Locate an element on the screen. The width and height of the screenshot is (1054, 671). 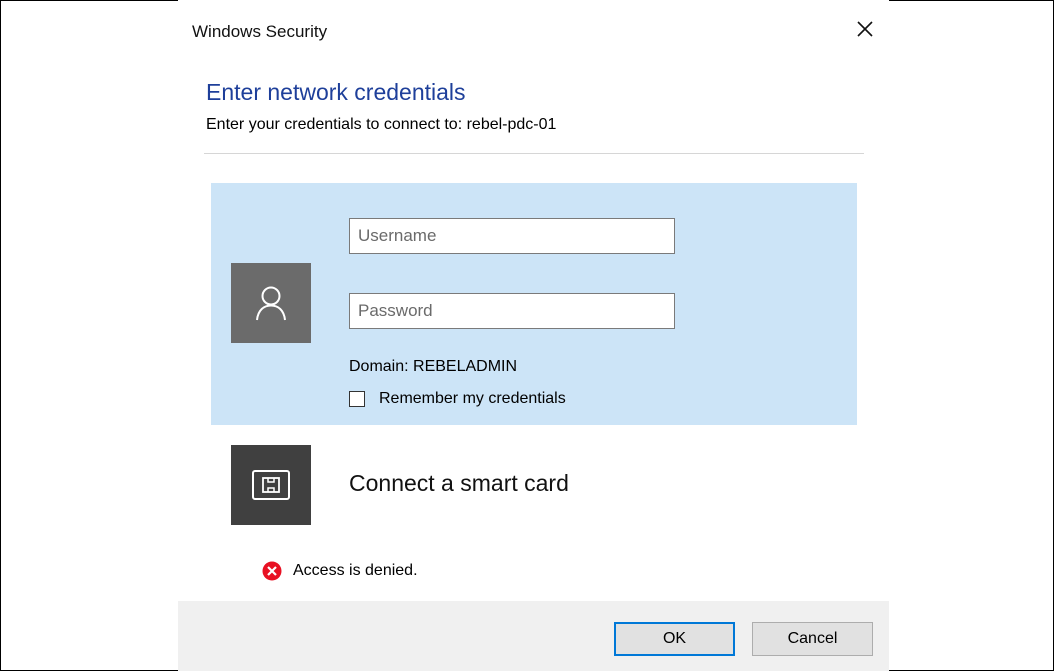
smart-card-option: Connect a smart card is located at coordinates (534, 485).